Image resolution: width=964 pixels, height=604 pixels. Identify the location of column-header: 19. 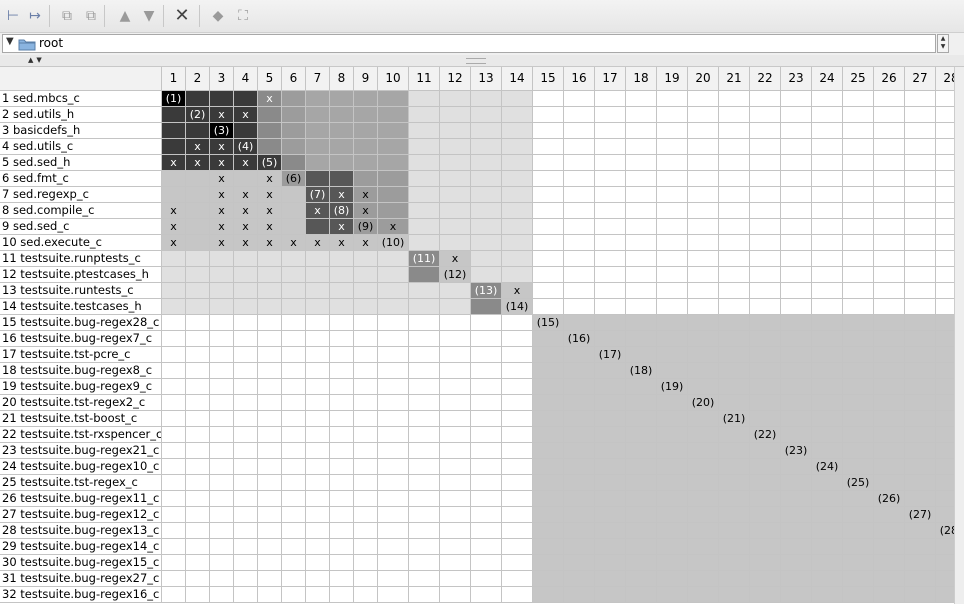
(672, 79).